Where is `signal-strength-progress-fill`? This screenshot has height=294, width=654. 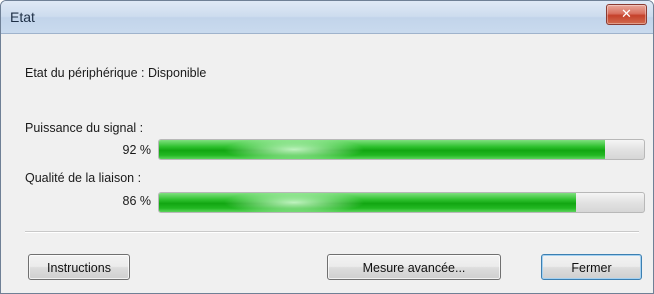
signal-strength-progress-fill is located at coordinates (382, 149).